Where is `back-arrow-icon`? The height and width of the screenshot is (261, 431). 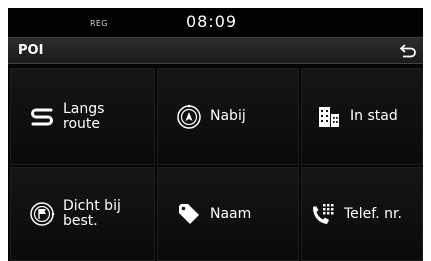 back-arrow-icon is located at coordinates (408, 51).